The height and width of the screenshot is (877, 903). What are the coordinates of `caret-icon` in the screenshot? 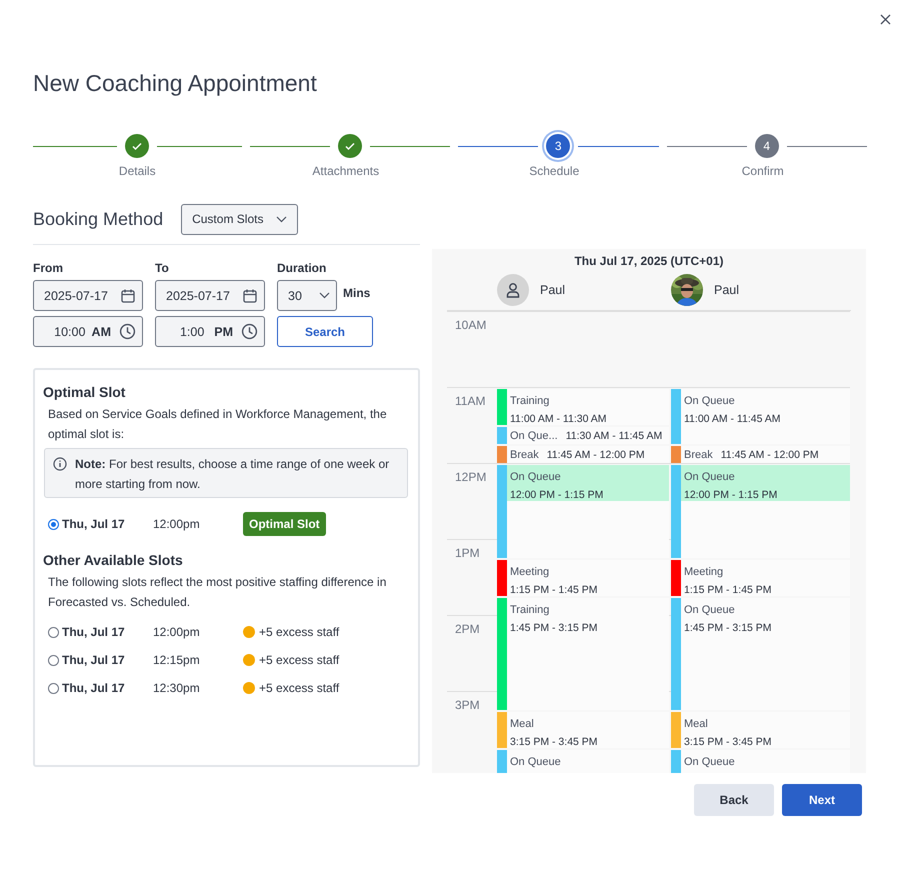 It's located at (324, 295).